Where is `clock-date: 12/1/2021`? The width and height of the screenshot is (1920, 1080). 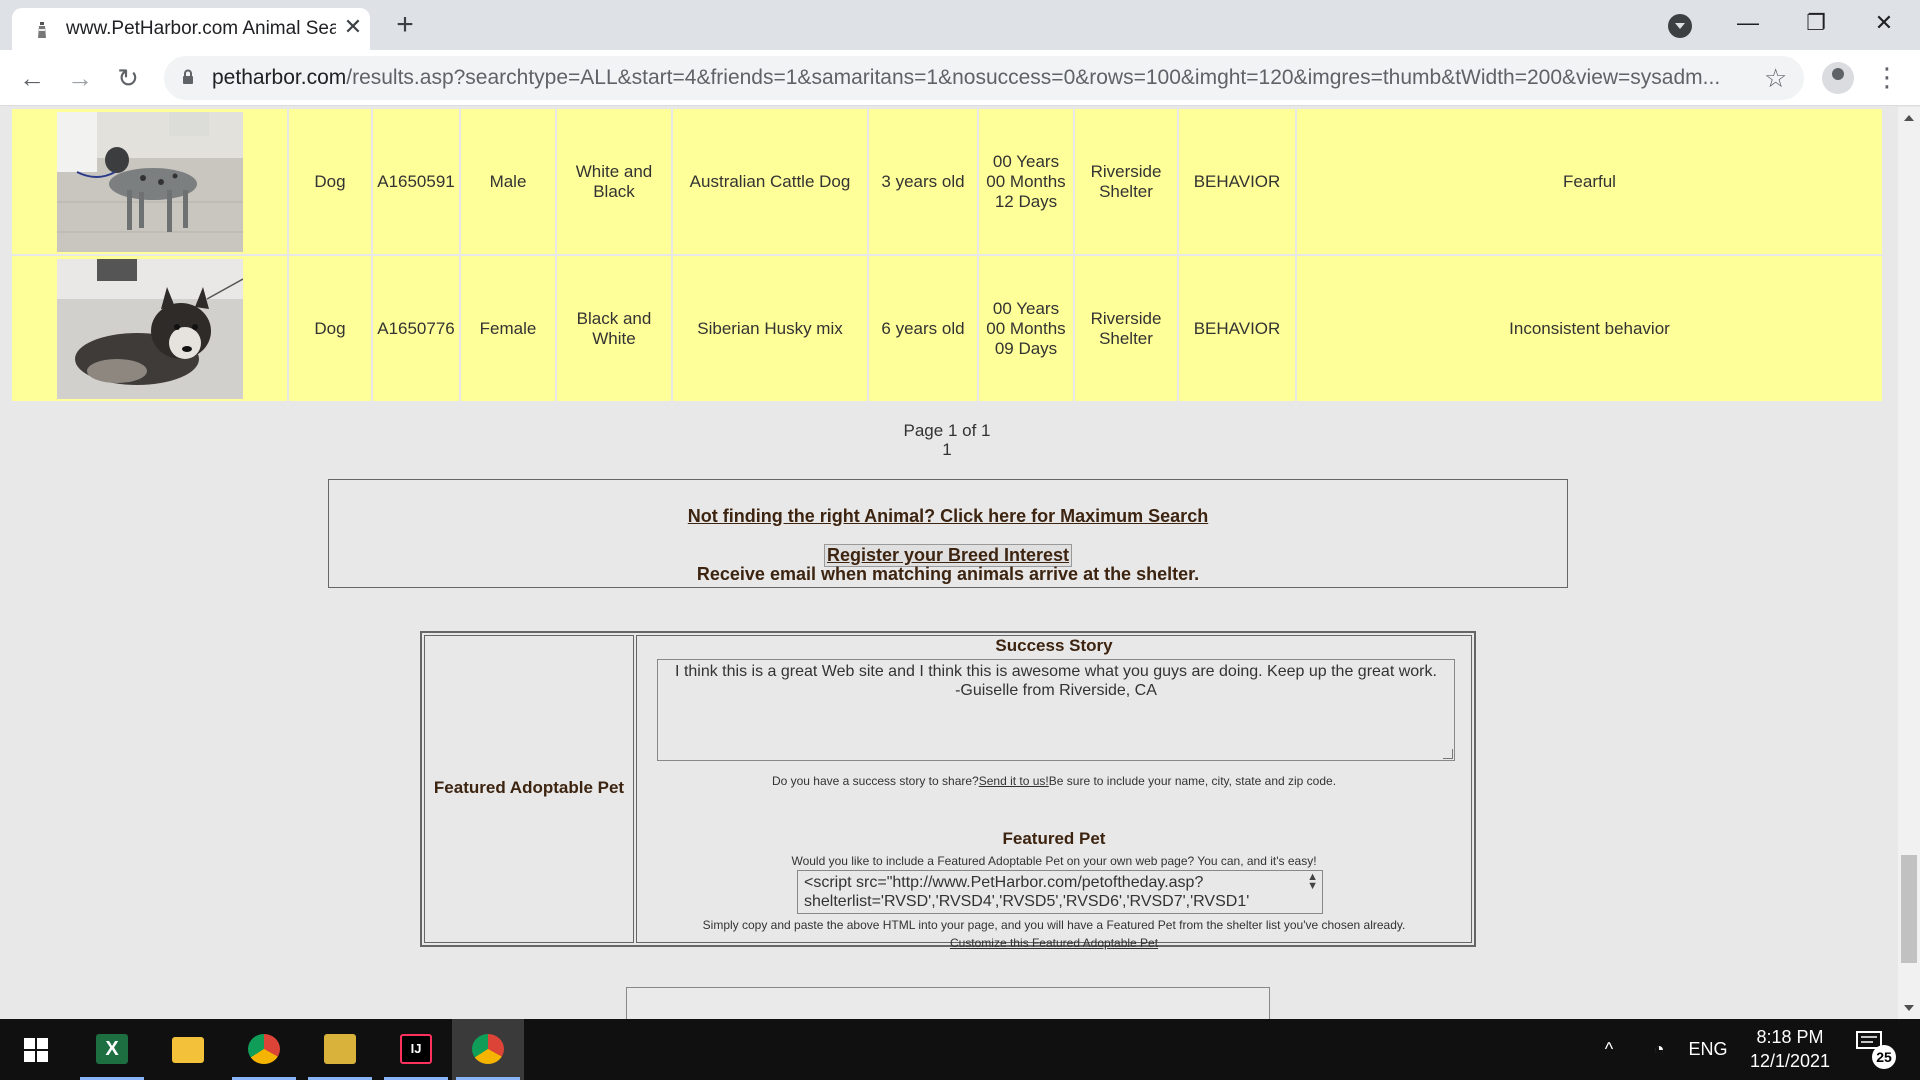 clock-date: 12/1/2021 is located at coordinates (1790, 1061).